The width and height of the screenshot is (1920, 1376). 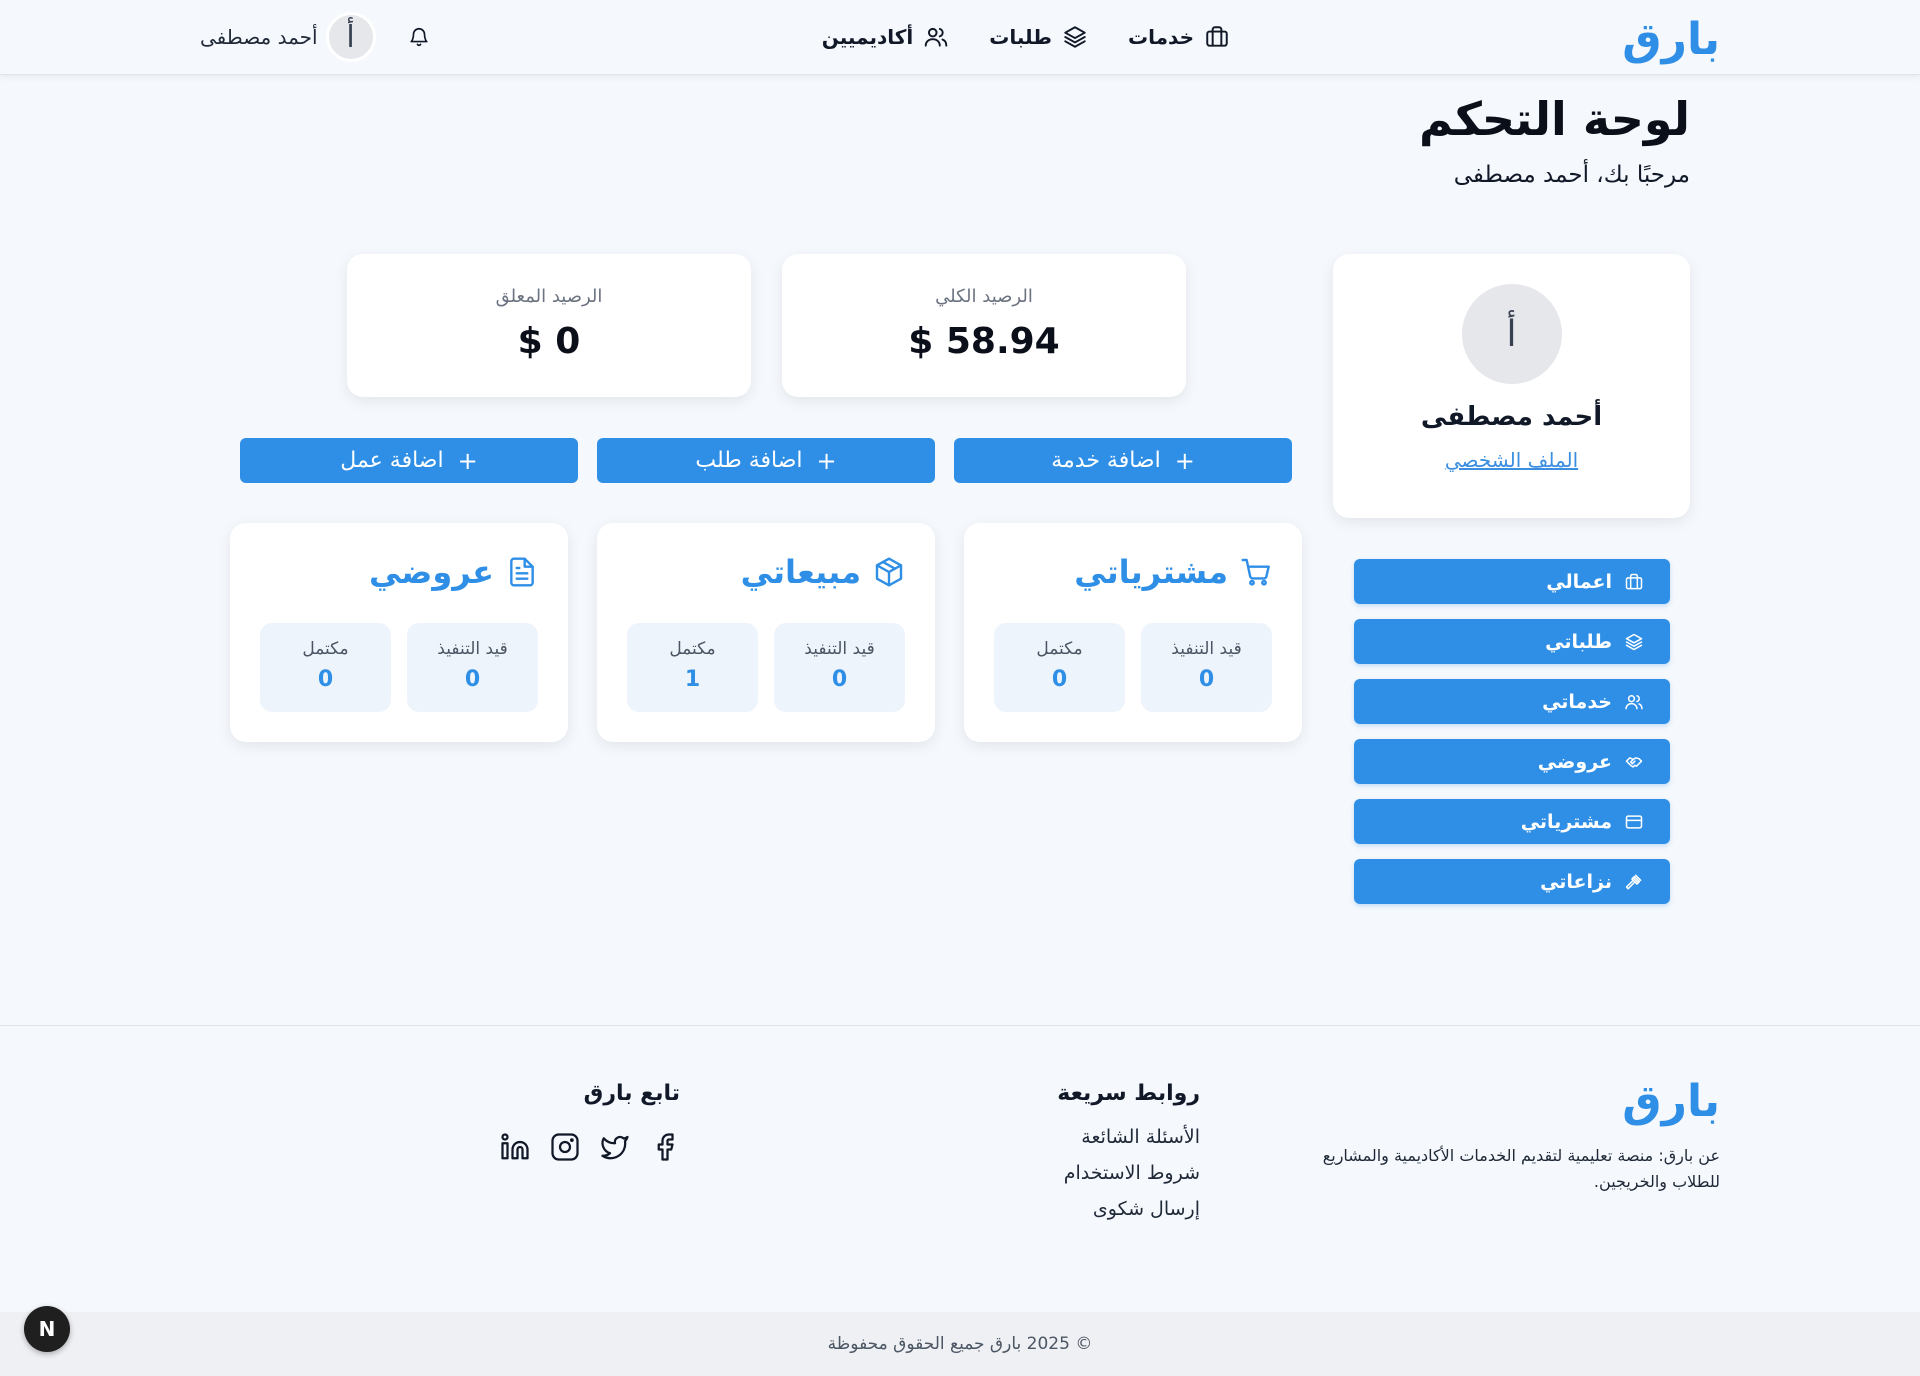 I want to click on avatar: أ, so click(x=350, y=37).